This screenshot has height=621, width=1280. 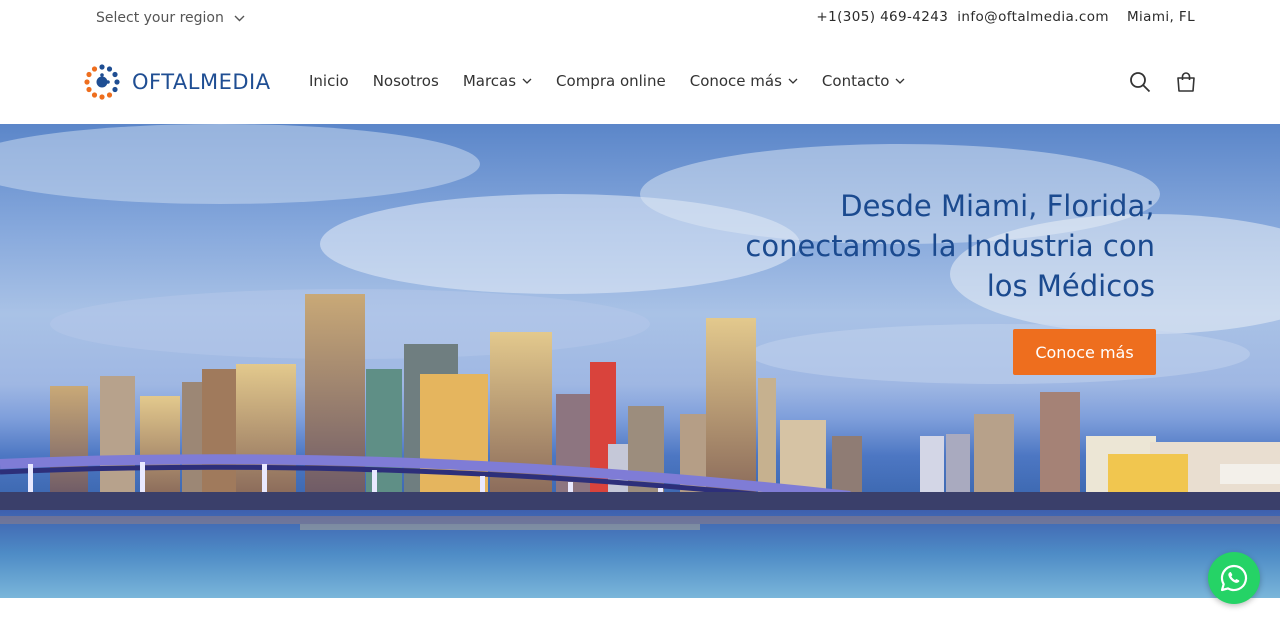 What do you see at coordinates (1033, 17) in the screenshot?
I see `email-link: info@oftalmedia.com` at bounding box center [1033, 17].